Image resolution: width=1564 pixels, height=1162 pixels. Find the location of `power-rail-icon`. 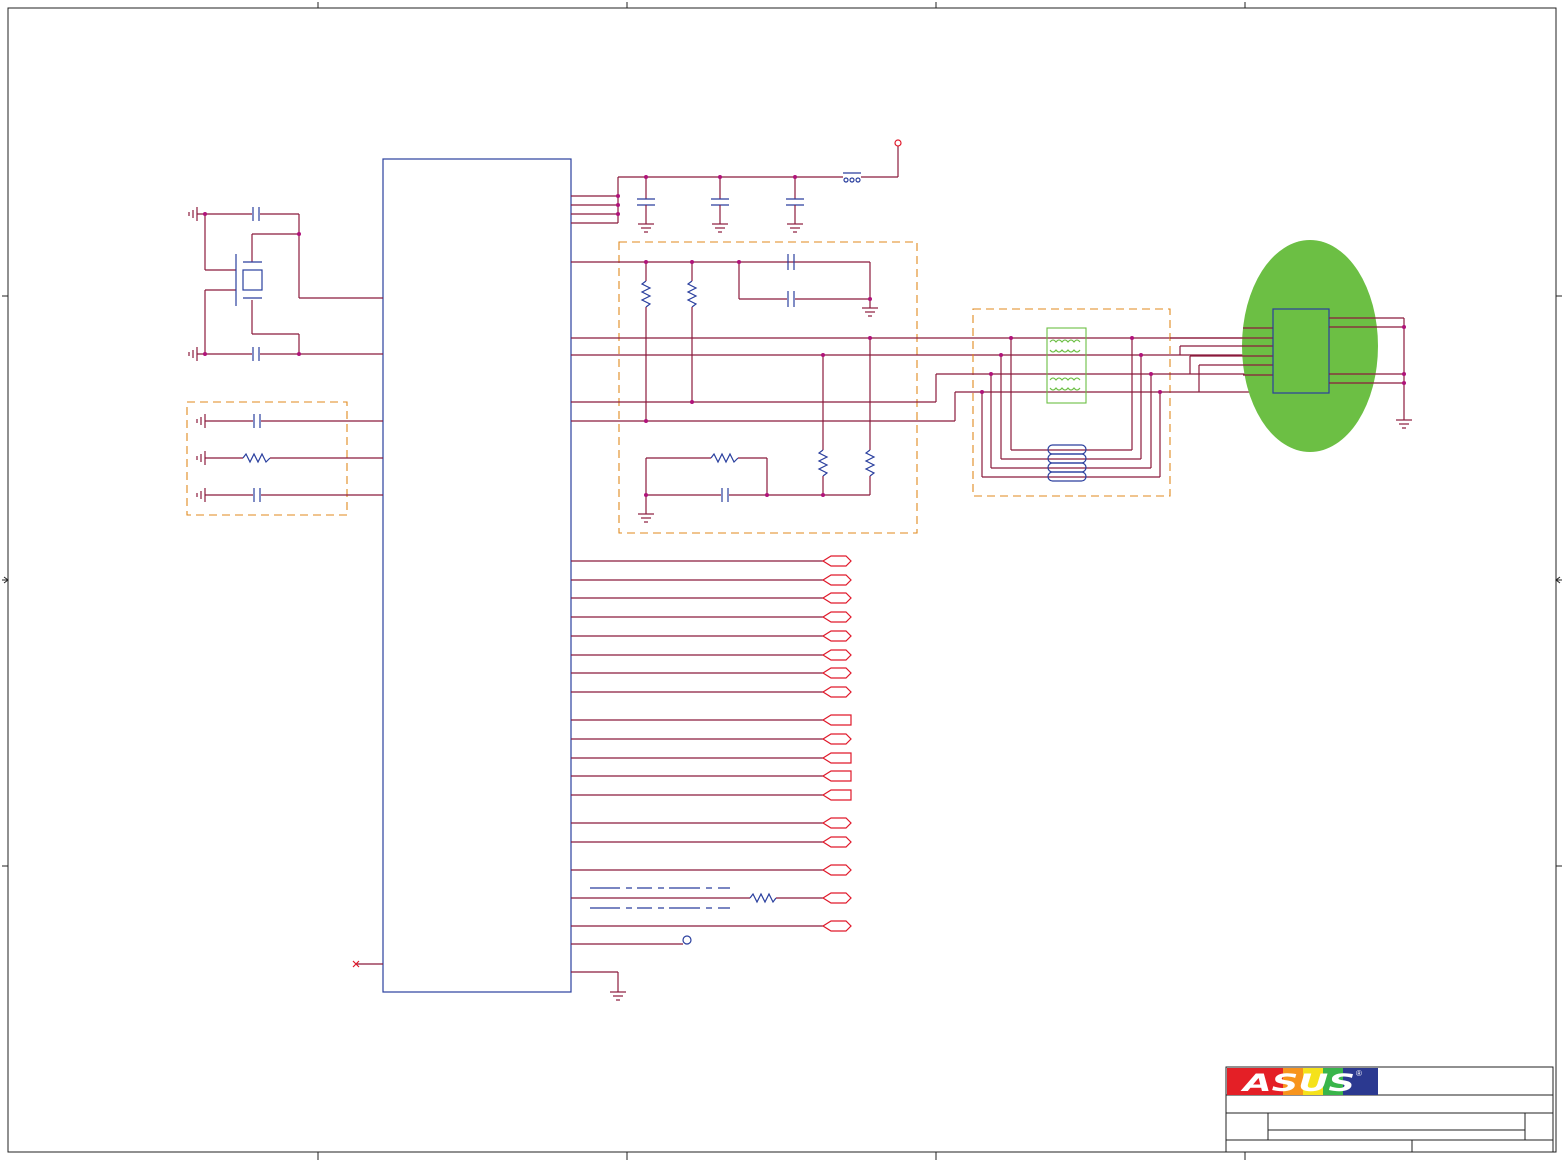

power-rail-icon is located at coordinates (898, 143).